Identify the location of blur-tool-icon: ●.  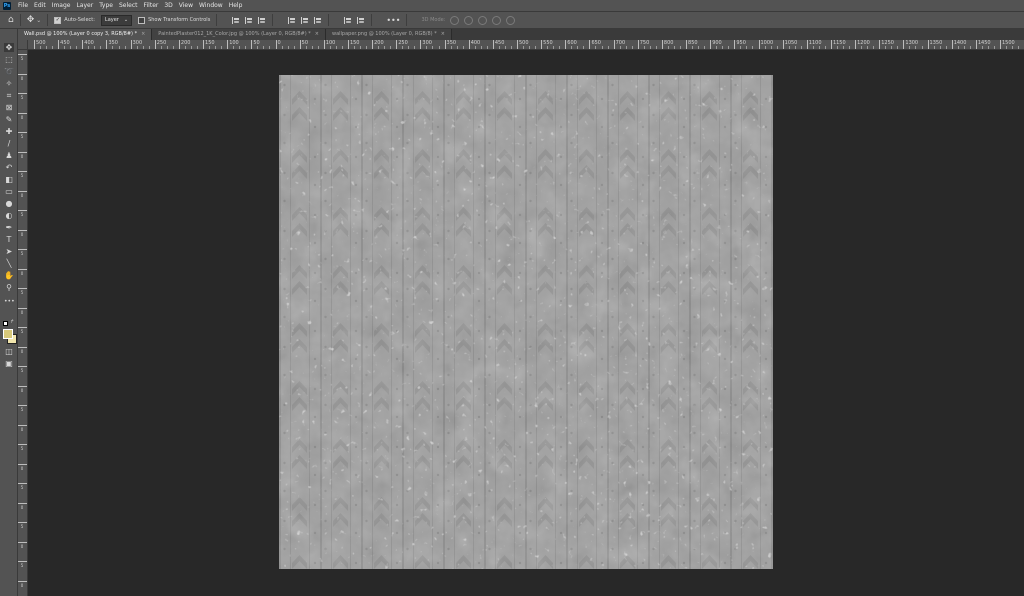
(9, 203).